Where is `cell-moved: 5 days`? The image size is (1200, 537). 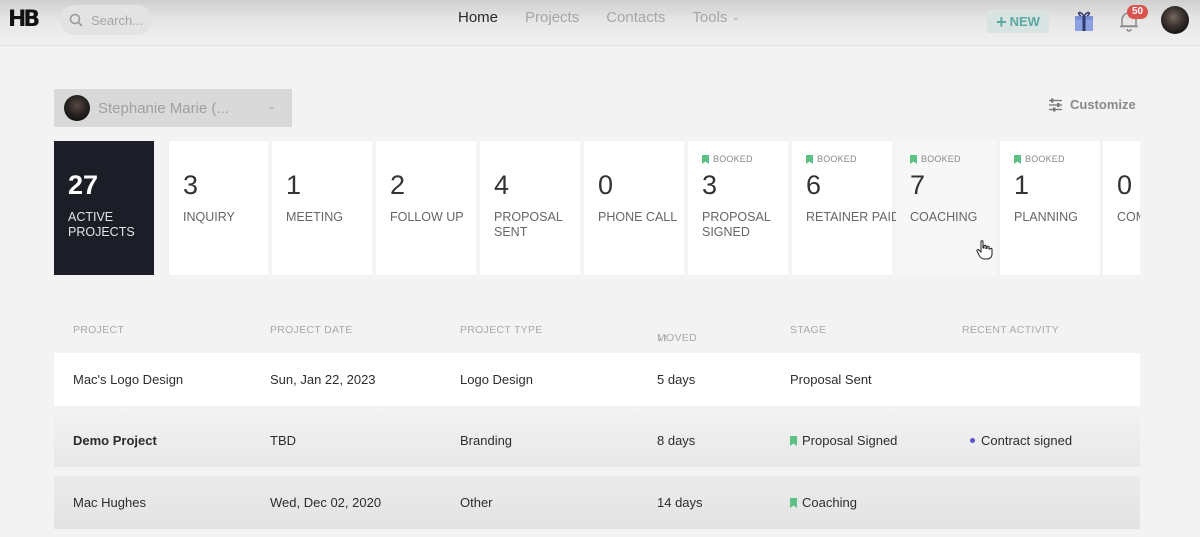
cell-moved: 5 days is located at coordinates (676, 379).